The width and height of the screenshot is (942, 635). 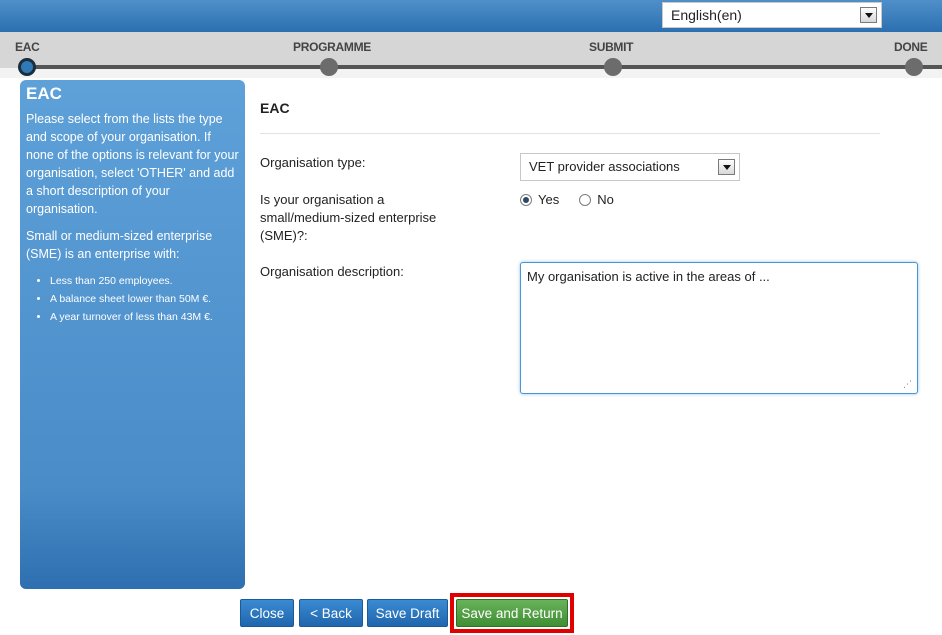 I want to click on list-item: Less than 250 employees., so click(x=145, y=281).